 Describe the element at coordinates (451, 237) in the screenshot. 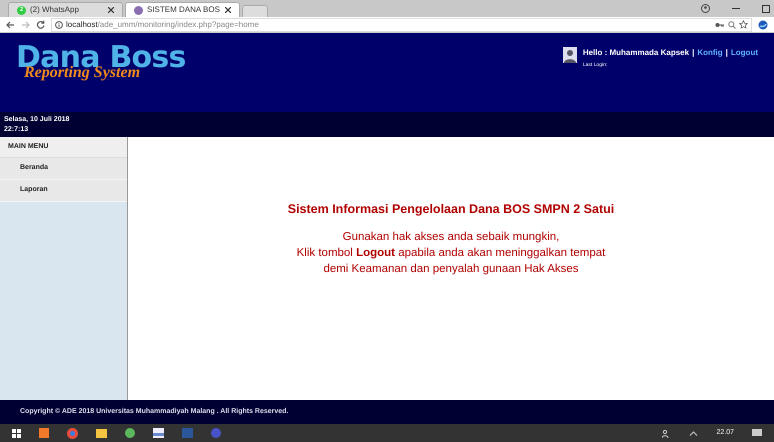

I see `info-text: Gunakan hak akses anda sebaik mungkin,` at that location.